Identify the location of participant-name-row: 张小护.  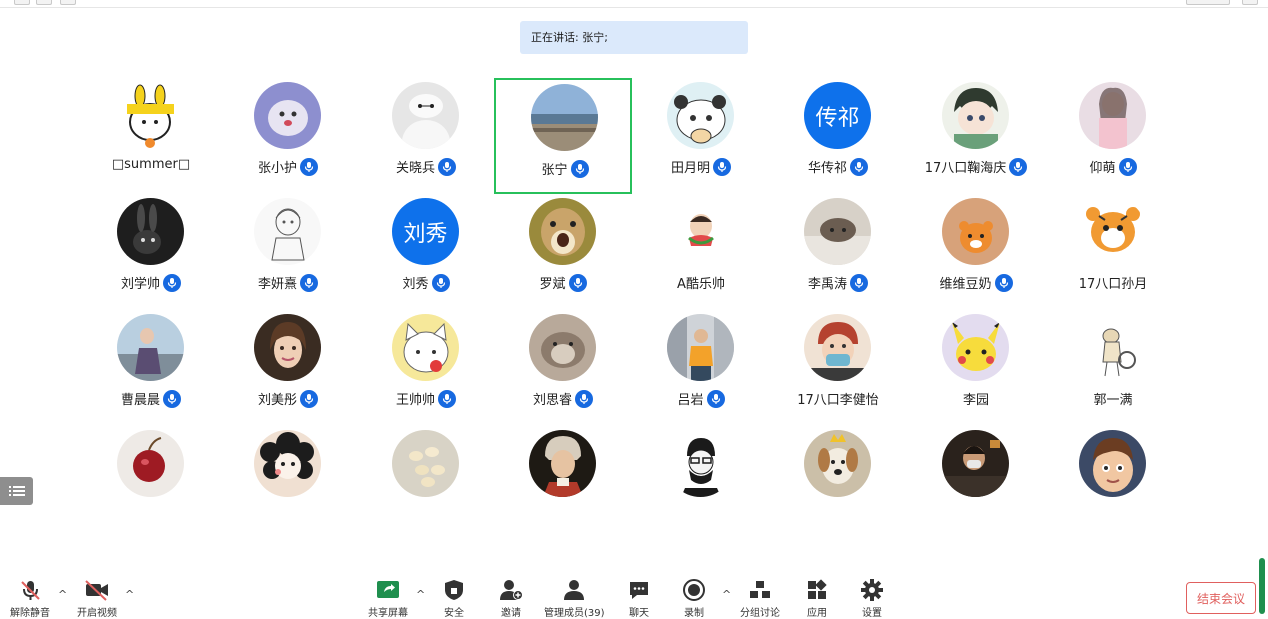
(288, 166).